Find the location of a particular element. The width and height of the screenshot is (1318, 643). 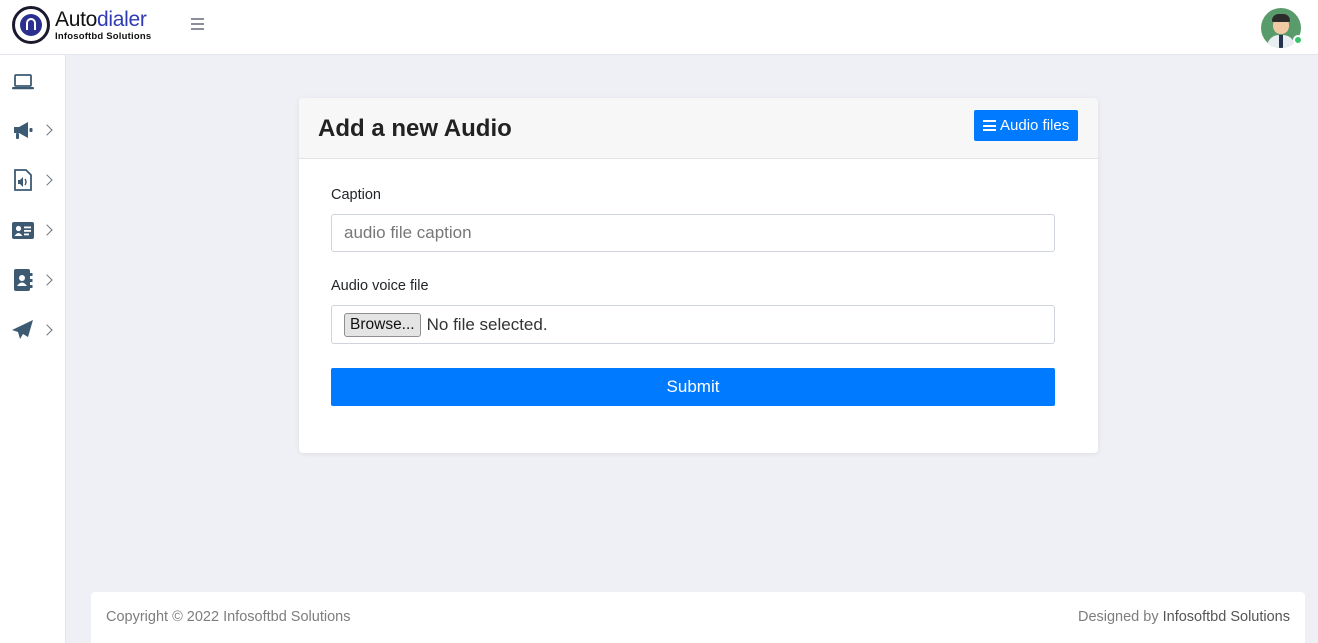

audio-files-button: Audio files is located at coordinates (1026, 125).